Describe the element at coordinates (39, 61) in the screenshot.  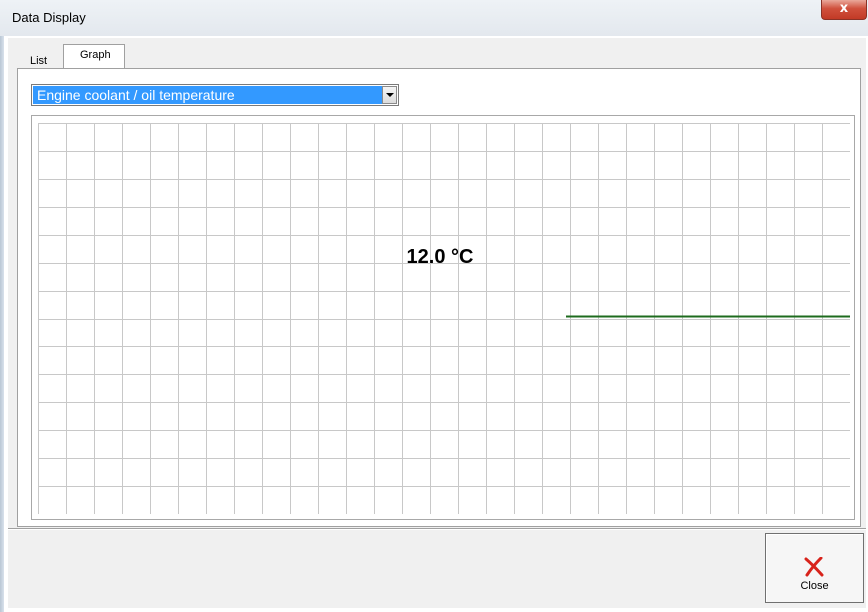
I see `tab-list-label: List` at that location.